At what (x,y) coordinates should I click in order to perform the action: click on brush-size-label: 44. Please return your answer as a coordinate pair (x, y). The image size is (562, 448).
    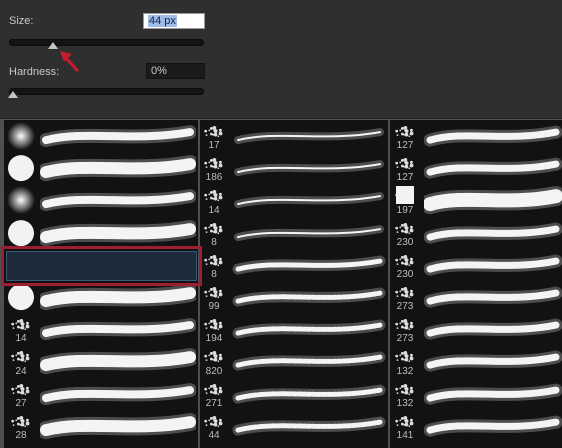
    Looking at the image, I should click on (214, 435).